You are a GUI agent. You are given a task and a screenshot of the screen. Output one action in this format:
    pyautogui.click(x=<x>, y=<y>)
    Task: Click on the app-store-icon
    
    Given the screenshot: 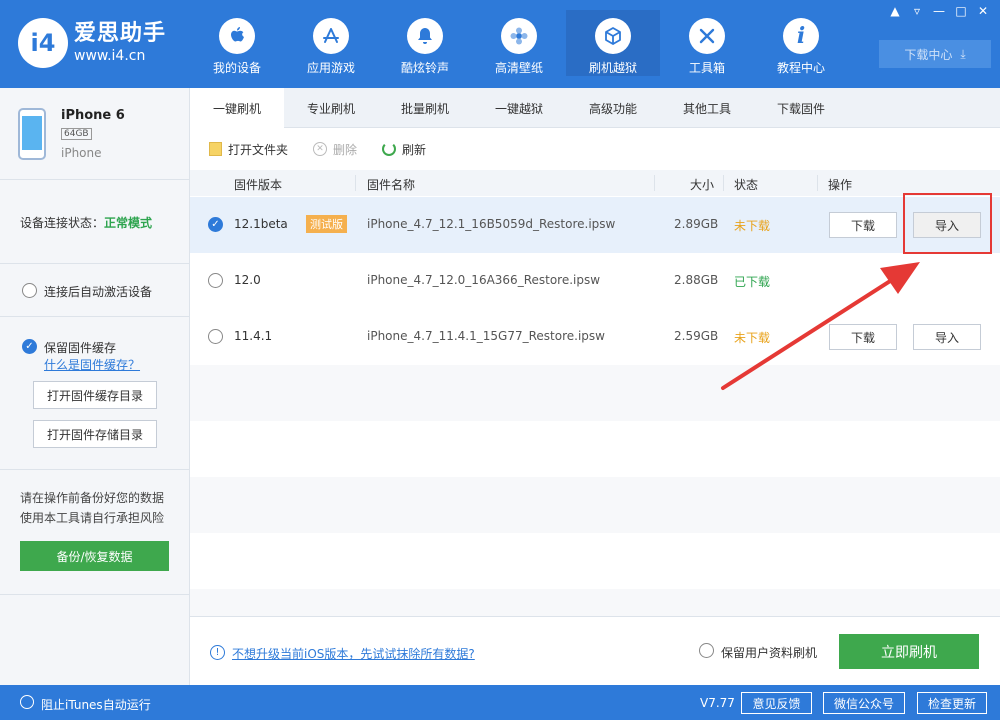 What is the action you would take?
    pyautogui.click(x=331, y=36)
    